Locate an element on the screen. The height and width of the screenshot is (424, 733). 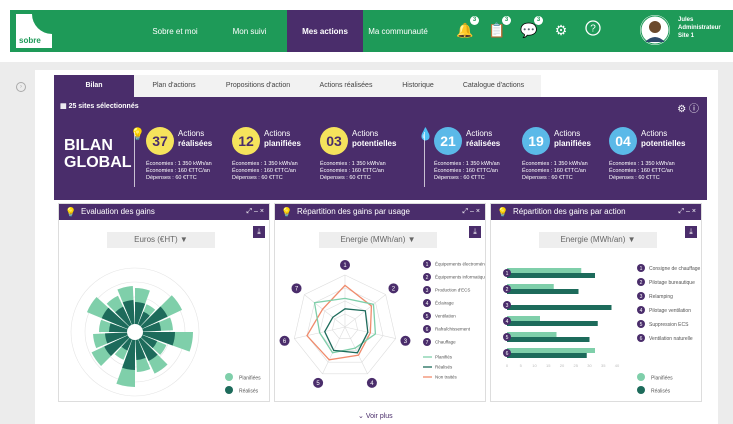
dropdown-value: Energie (MWh/an) is located at coordinates (373, 239).